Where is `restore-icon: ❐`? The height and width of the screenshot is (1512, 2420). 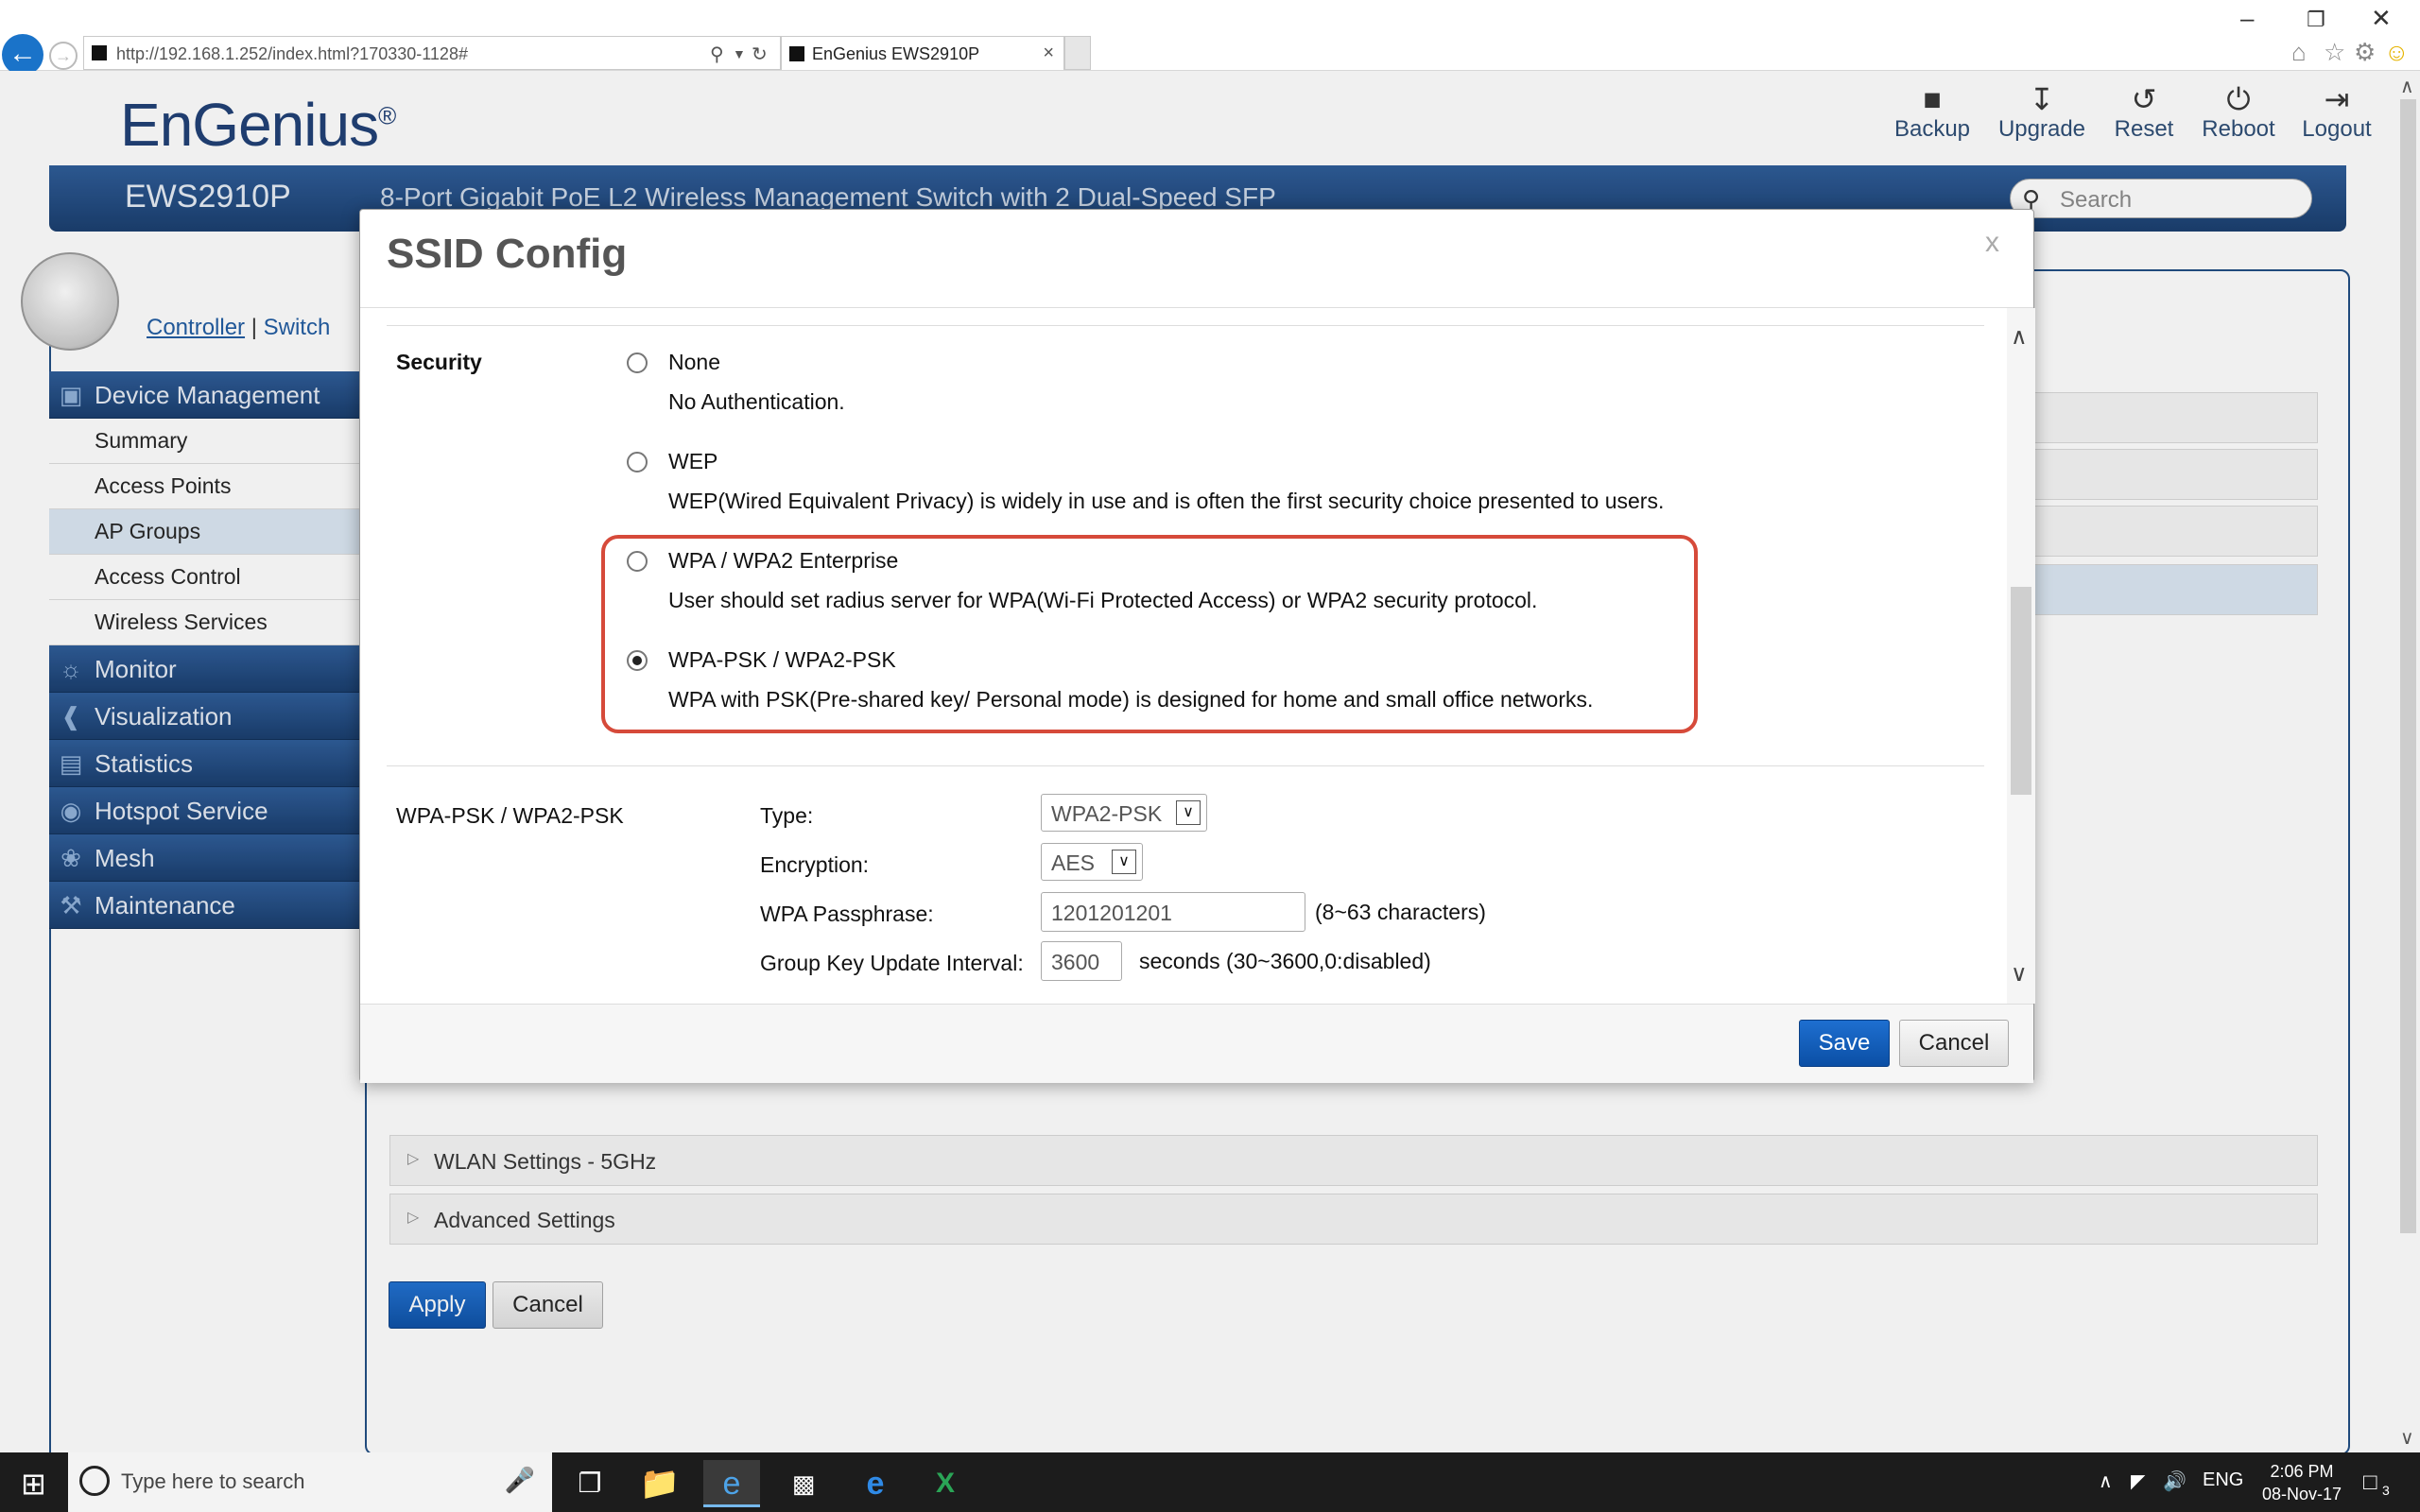 restore-icon: ❐ is located at coordinates (2316, 20).